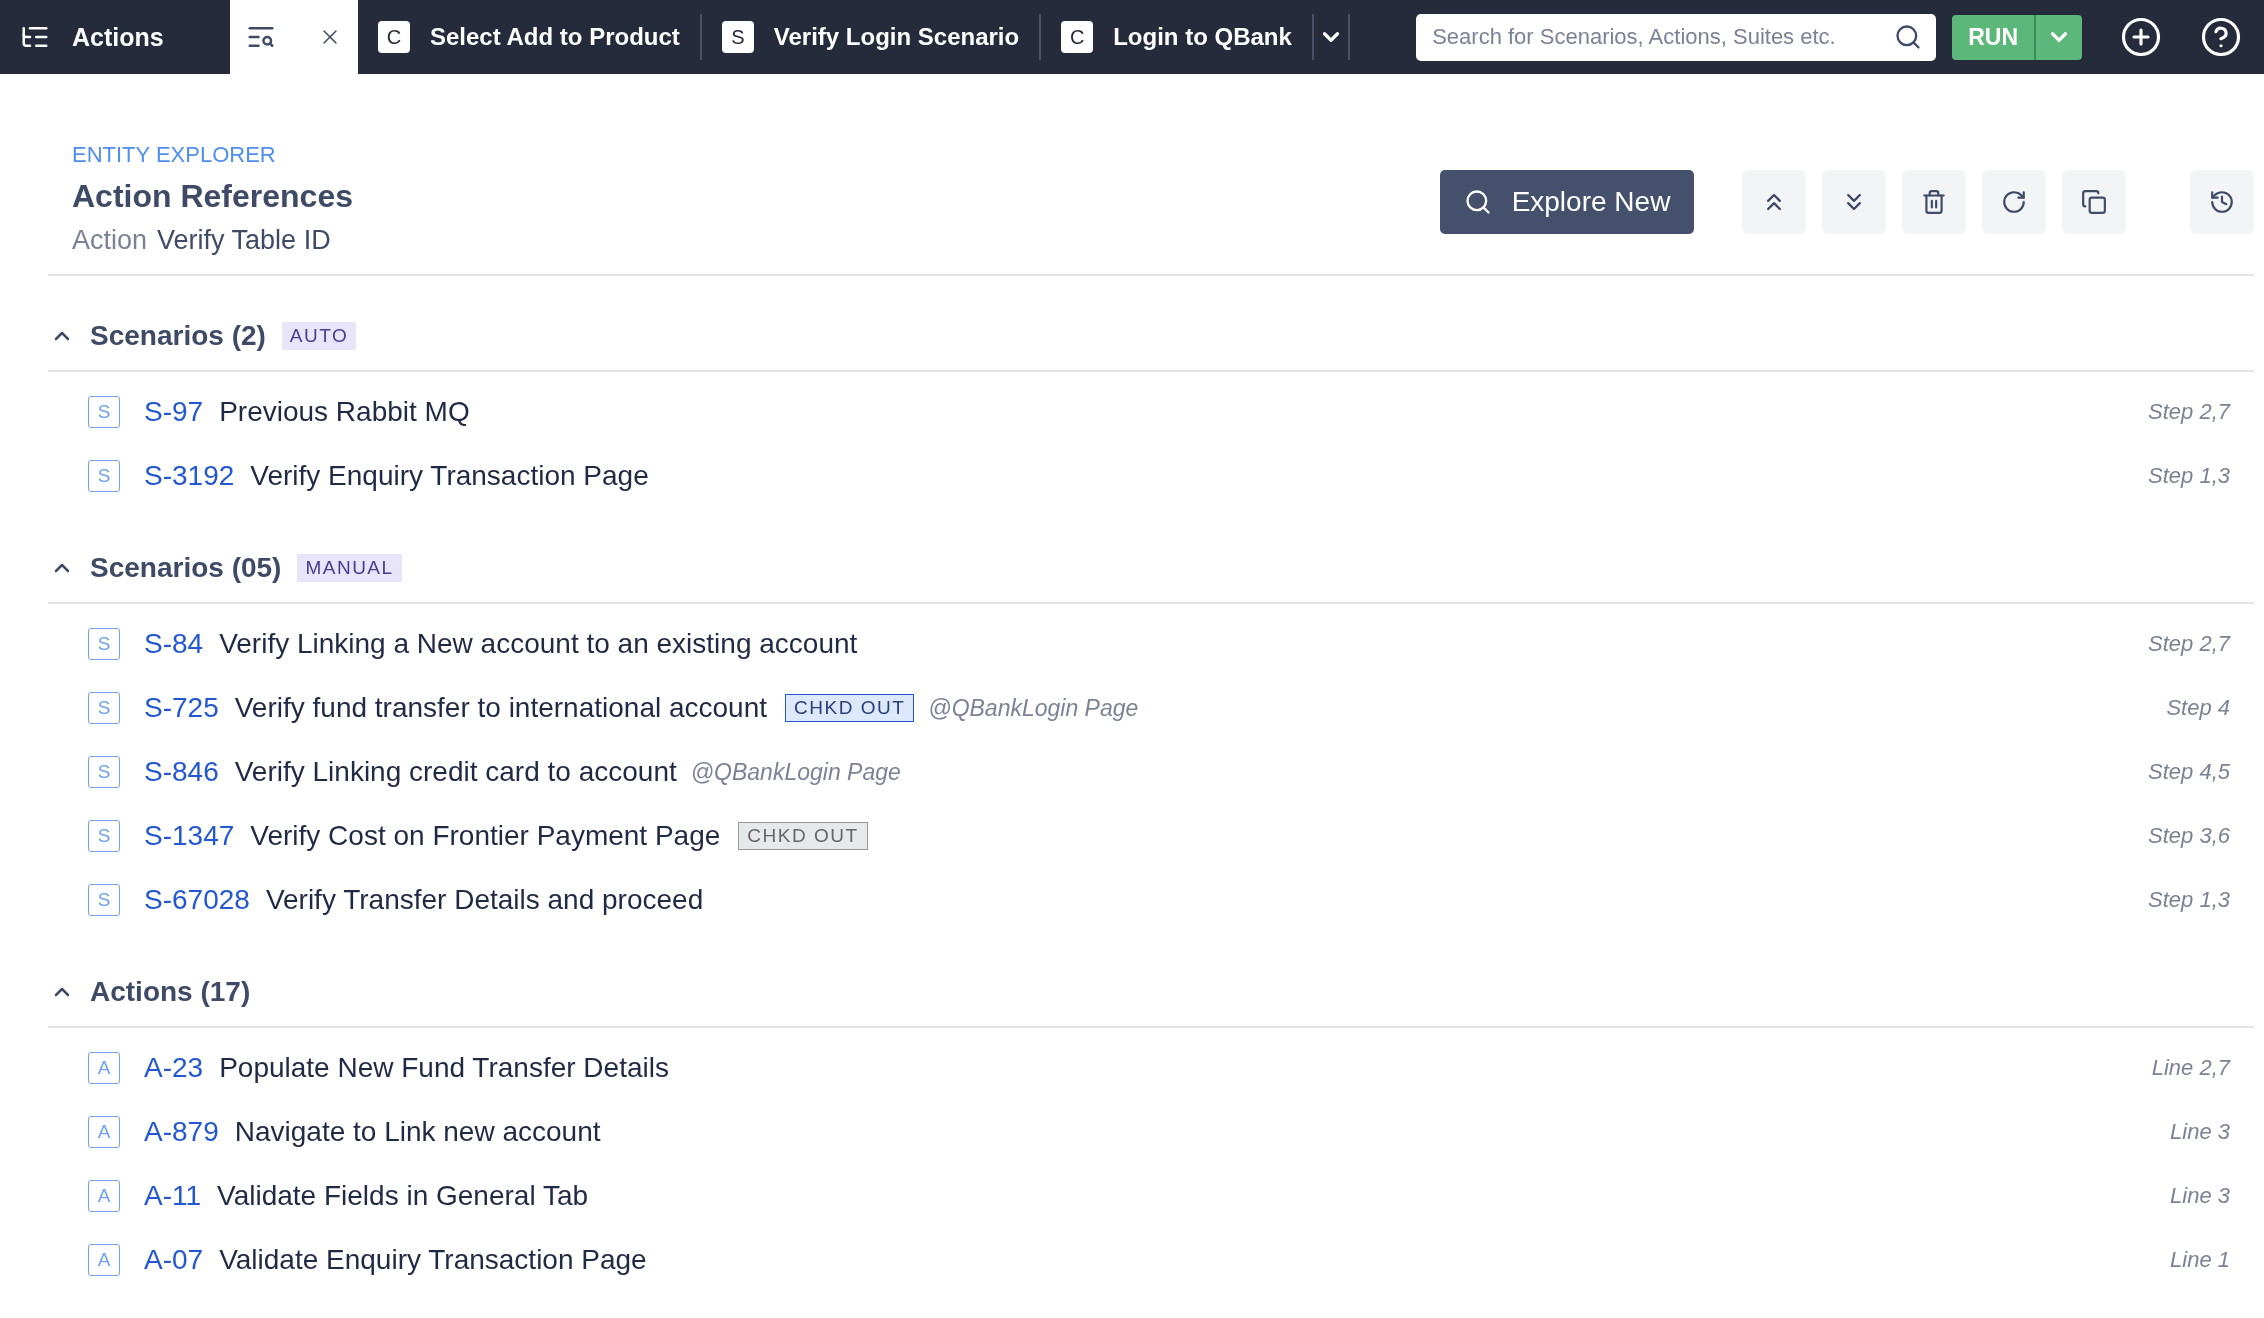  I want to click on entity-id-link: S-84, so click(174, 644).